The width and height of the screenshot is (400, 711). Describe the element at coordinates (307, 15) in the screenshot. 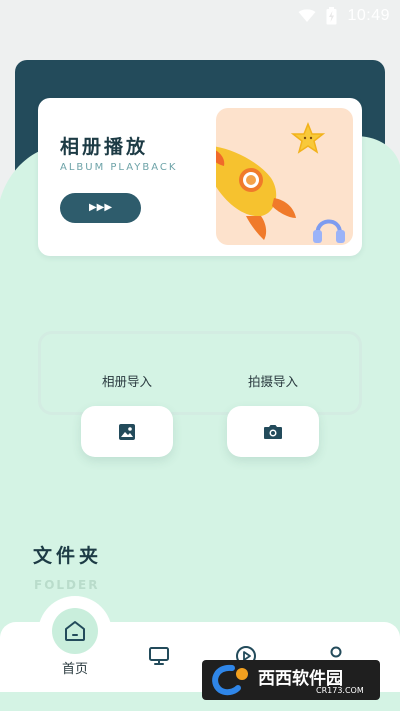

I see `wifi-icon` at that location.